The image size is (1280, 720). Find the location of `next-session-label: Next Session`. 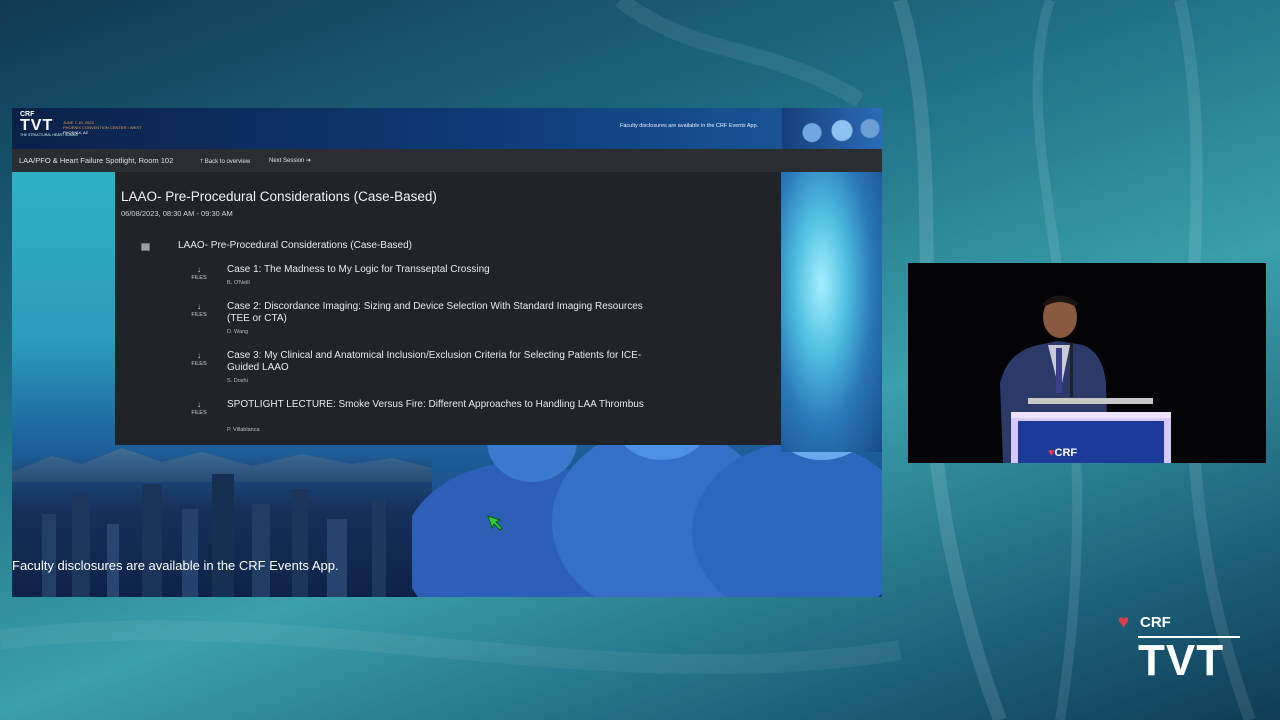

next-session-label: Next Session is located at coordinates (287, 161).